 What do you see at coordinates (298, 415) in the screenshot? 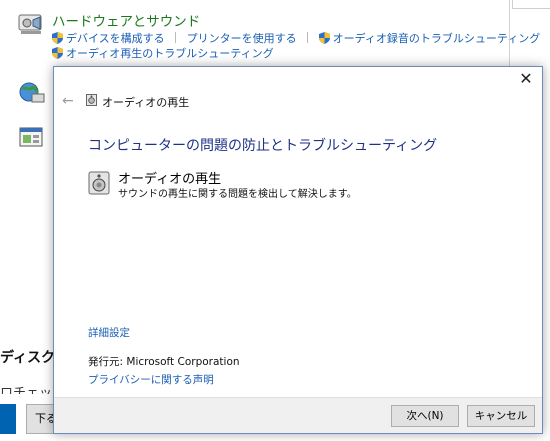
I see `dialog-footer: 次へ(N) キャンセル` at bounding box center [298, 415].